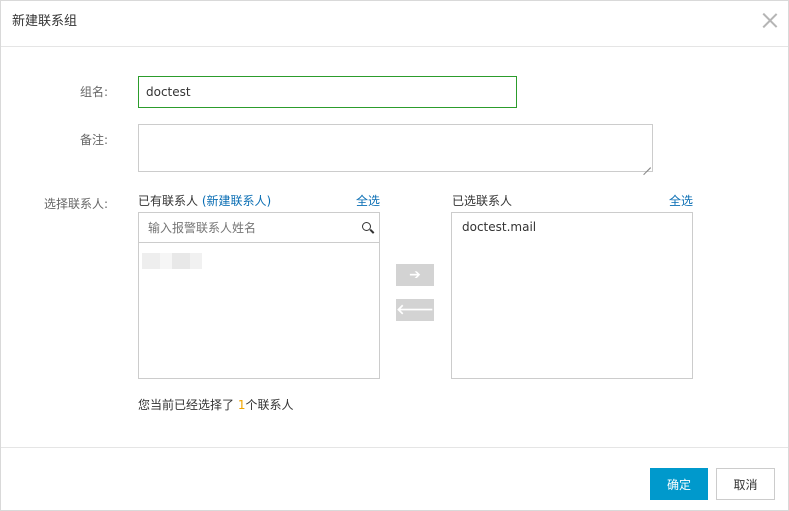 The width and height of the screenshot is (789, 511). I want to click on available-contacts-heading: 已有联系人 (新建联系人), so click(204, 201).